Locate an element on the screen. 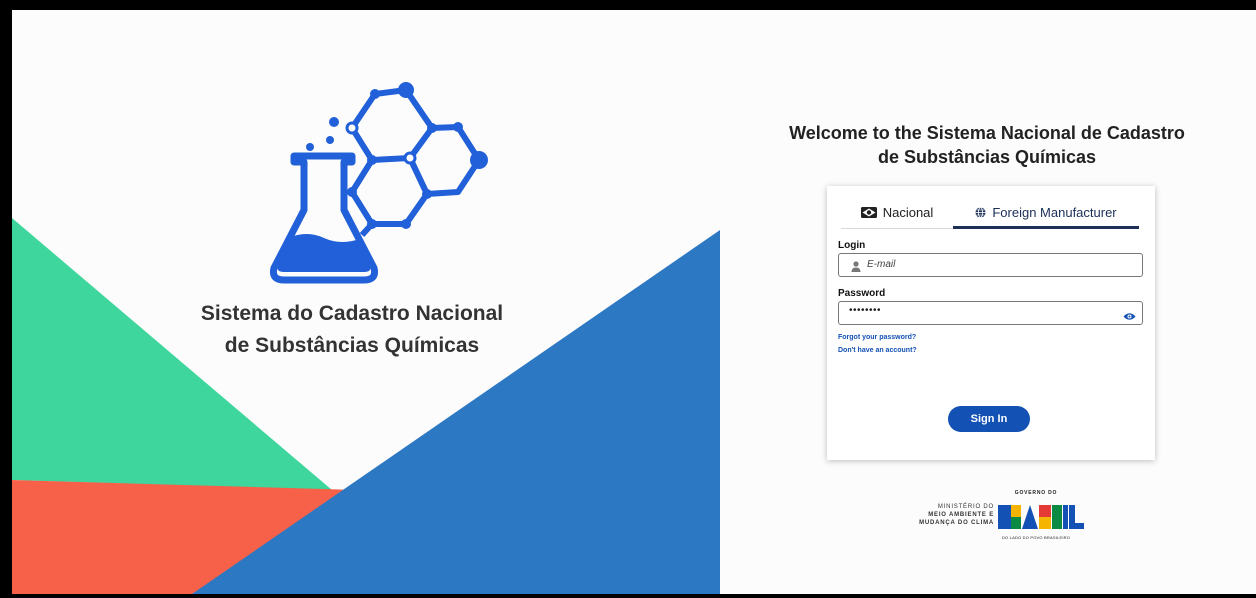  brand-title-line1: Sistema do Cadastro Nacional is located at coordinates (352, 313).